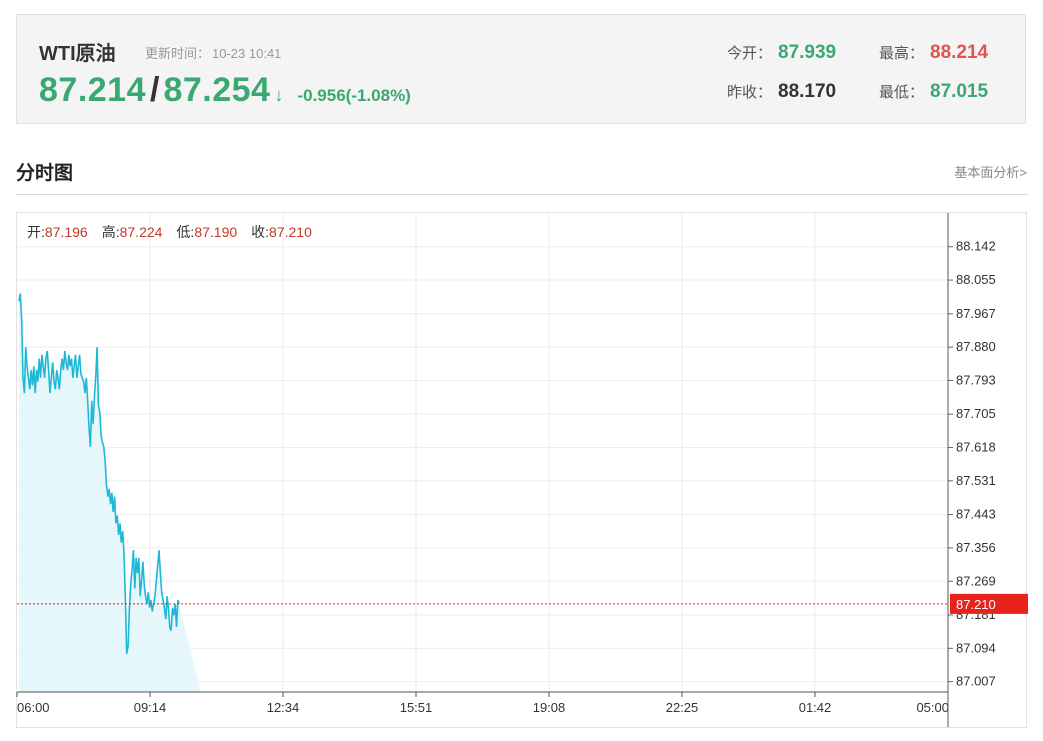  What do you see at coordinates (549, 707) in the screenshot?
I see `x-tick-label: 19:08` at bounding box center [549, 707].